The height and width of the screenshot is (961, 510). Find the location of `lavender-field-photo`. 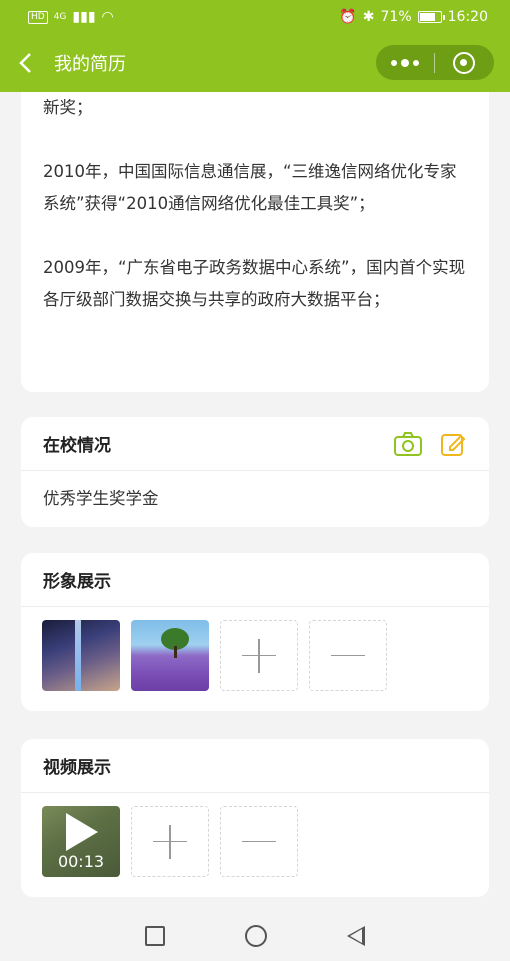

lavender-field-photo is located at coordinates (170, 655).